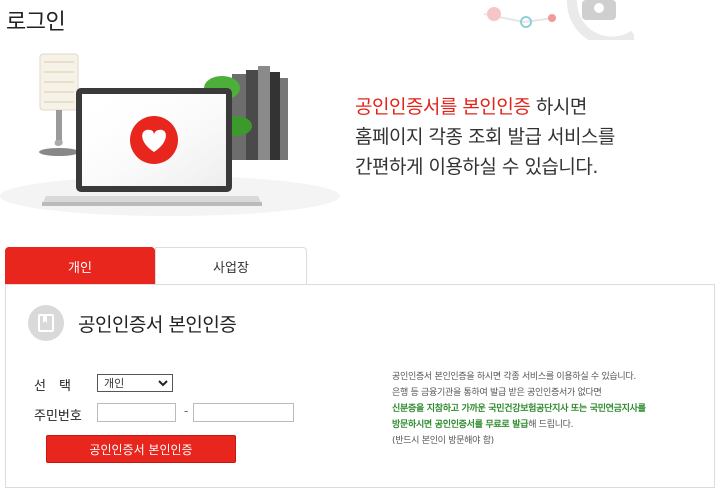 This screenshot has width=720, height=494. What do you see at coordinates (551, 425) in the screenshot?
I see `notice-line4-rest: 해 드립니다.` at bounding box center [551, 425].